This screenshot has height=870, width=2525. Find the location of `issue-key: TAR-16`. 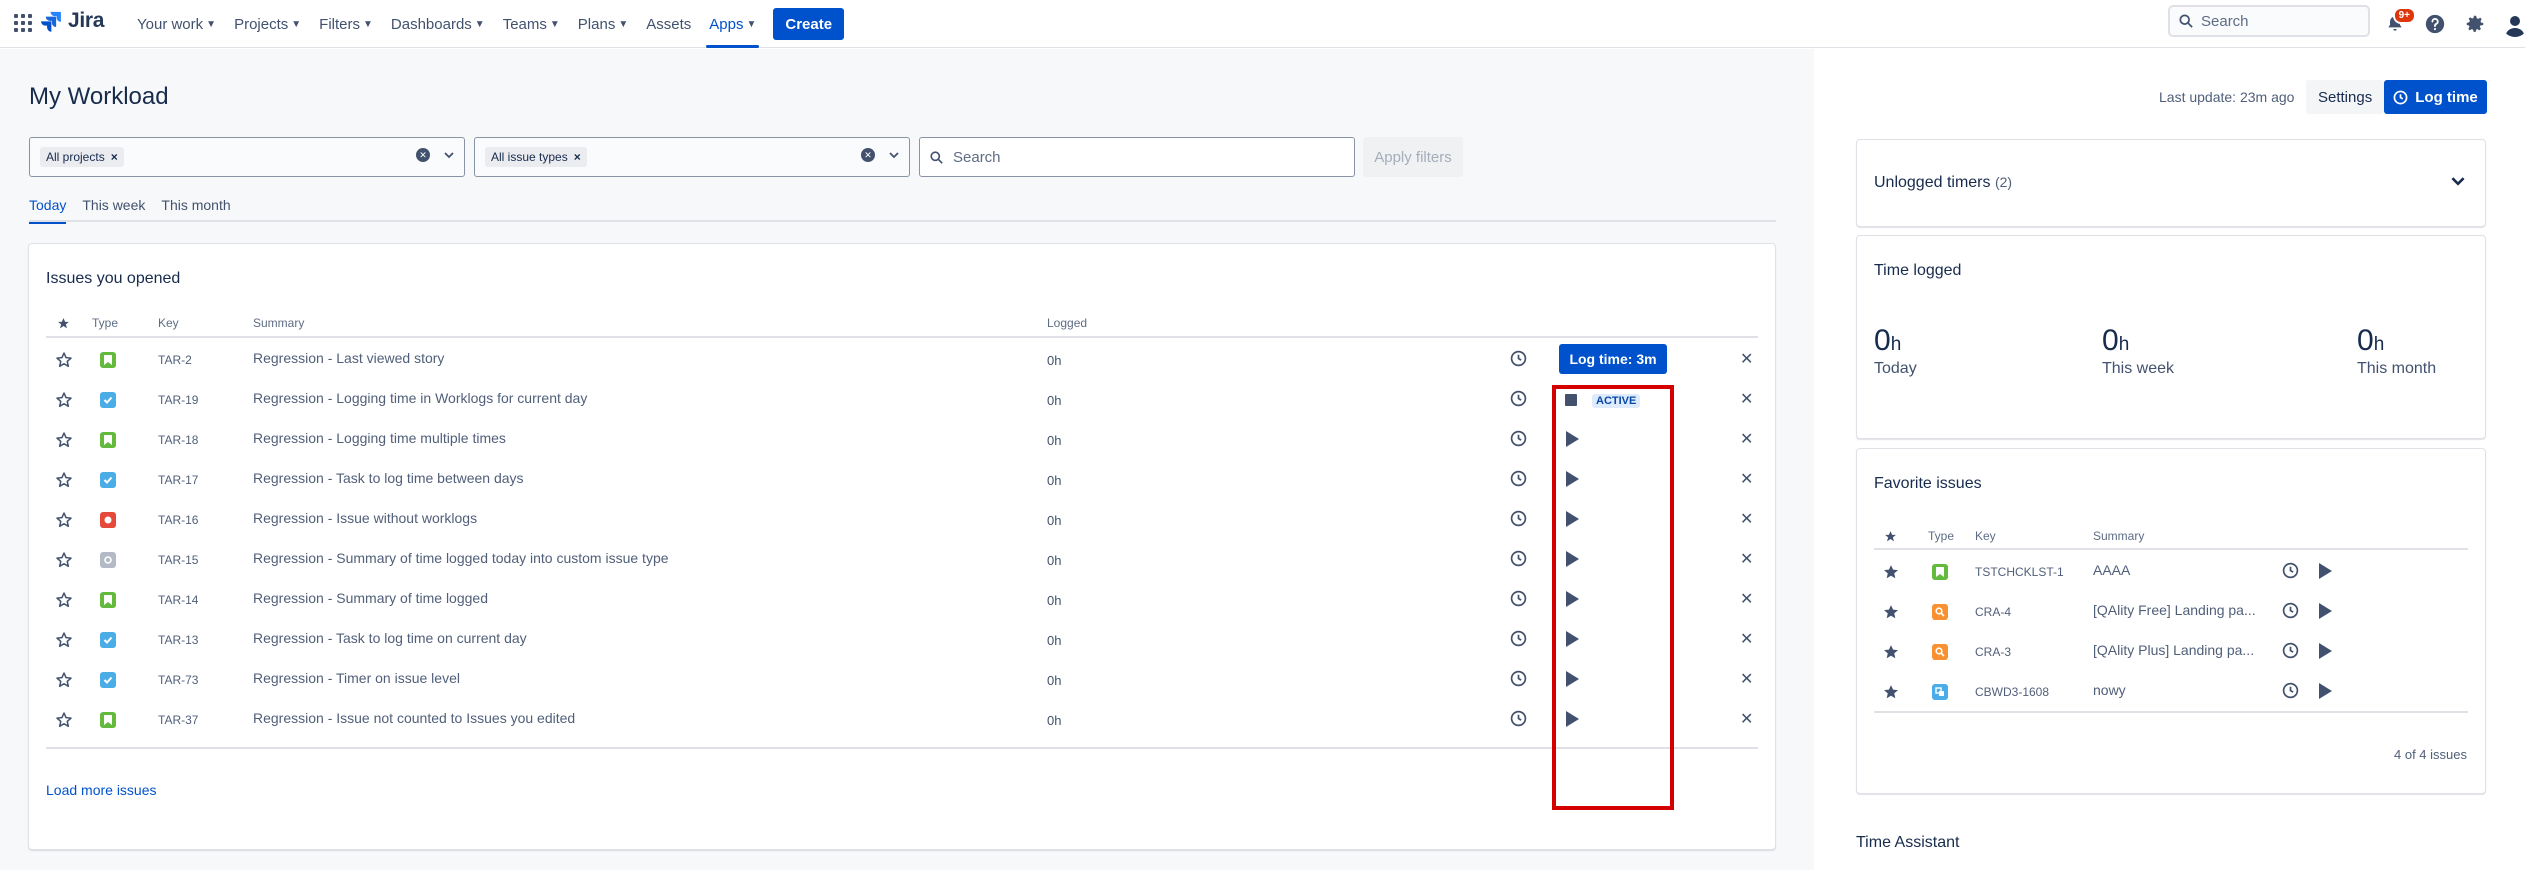

issue-key: TAR-16 is located at coordinates (178, 520).